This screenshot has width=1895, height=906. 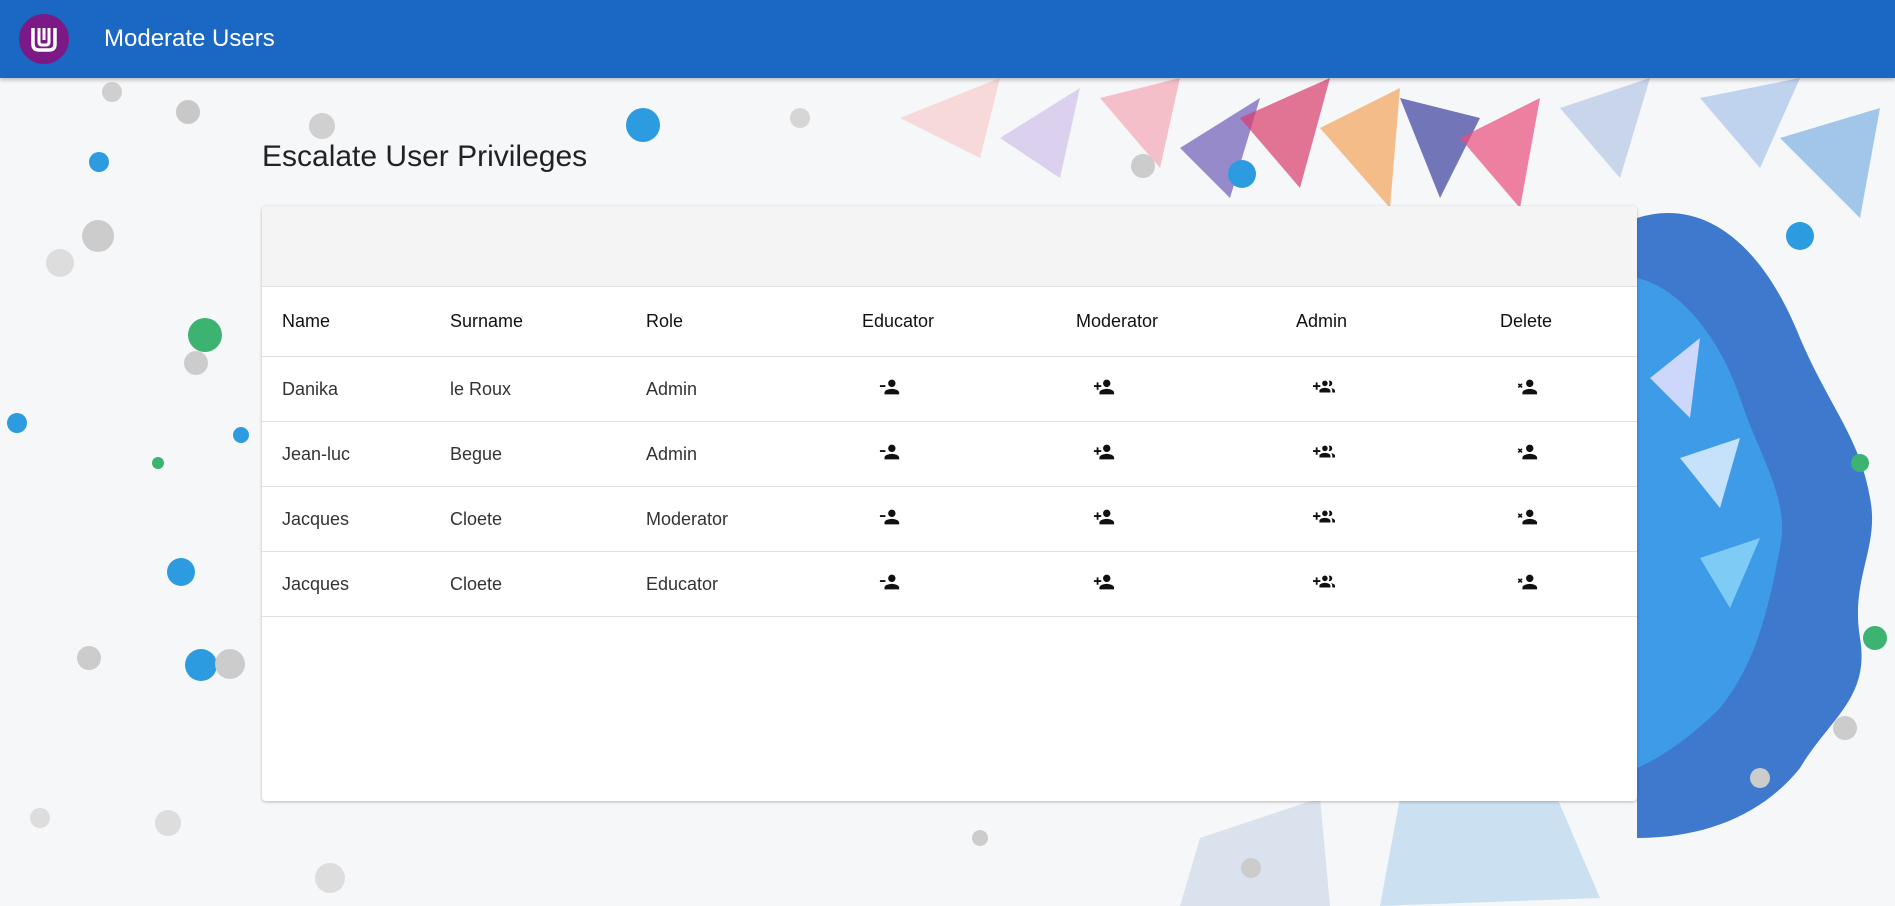 I want to click on column-header-moderator: Moderator, so click(x=1166, y=322).